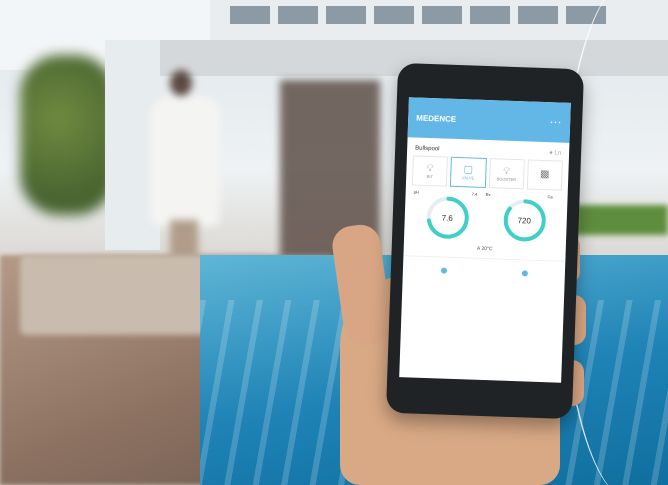 This screenshot has height=485, width=668. What do you see at coordinates (484, 271) in the screenshot?
I see `bottom-nav` at bounding box center [484, 271].